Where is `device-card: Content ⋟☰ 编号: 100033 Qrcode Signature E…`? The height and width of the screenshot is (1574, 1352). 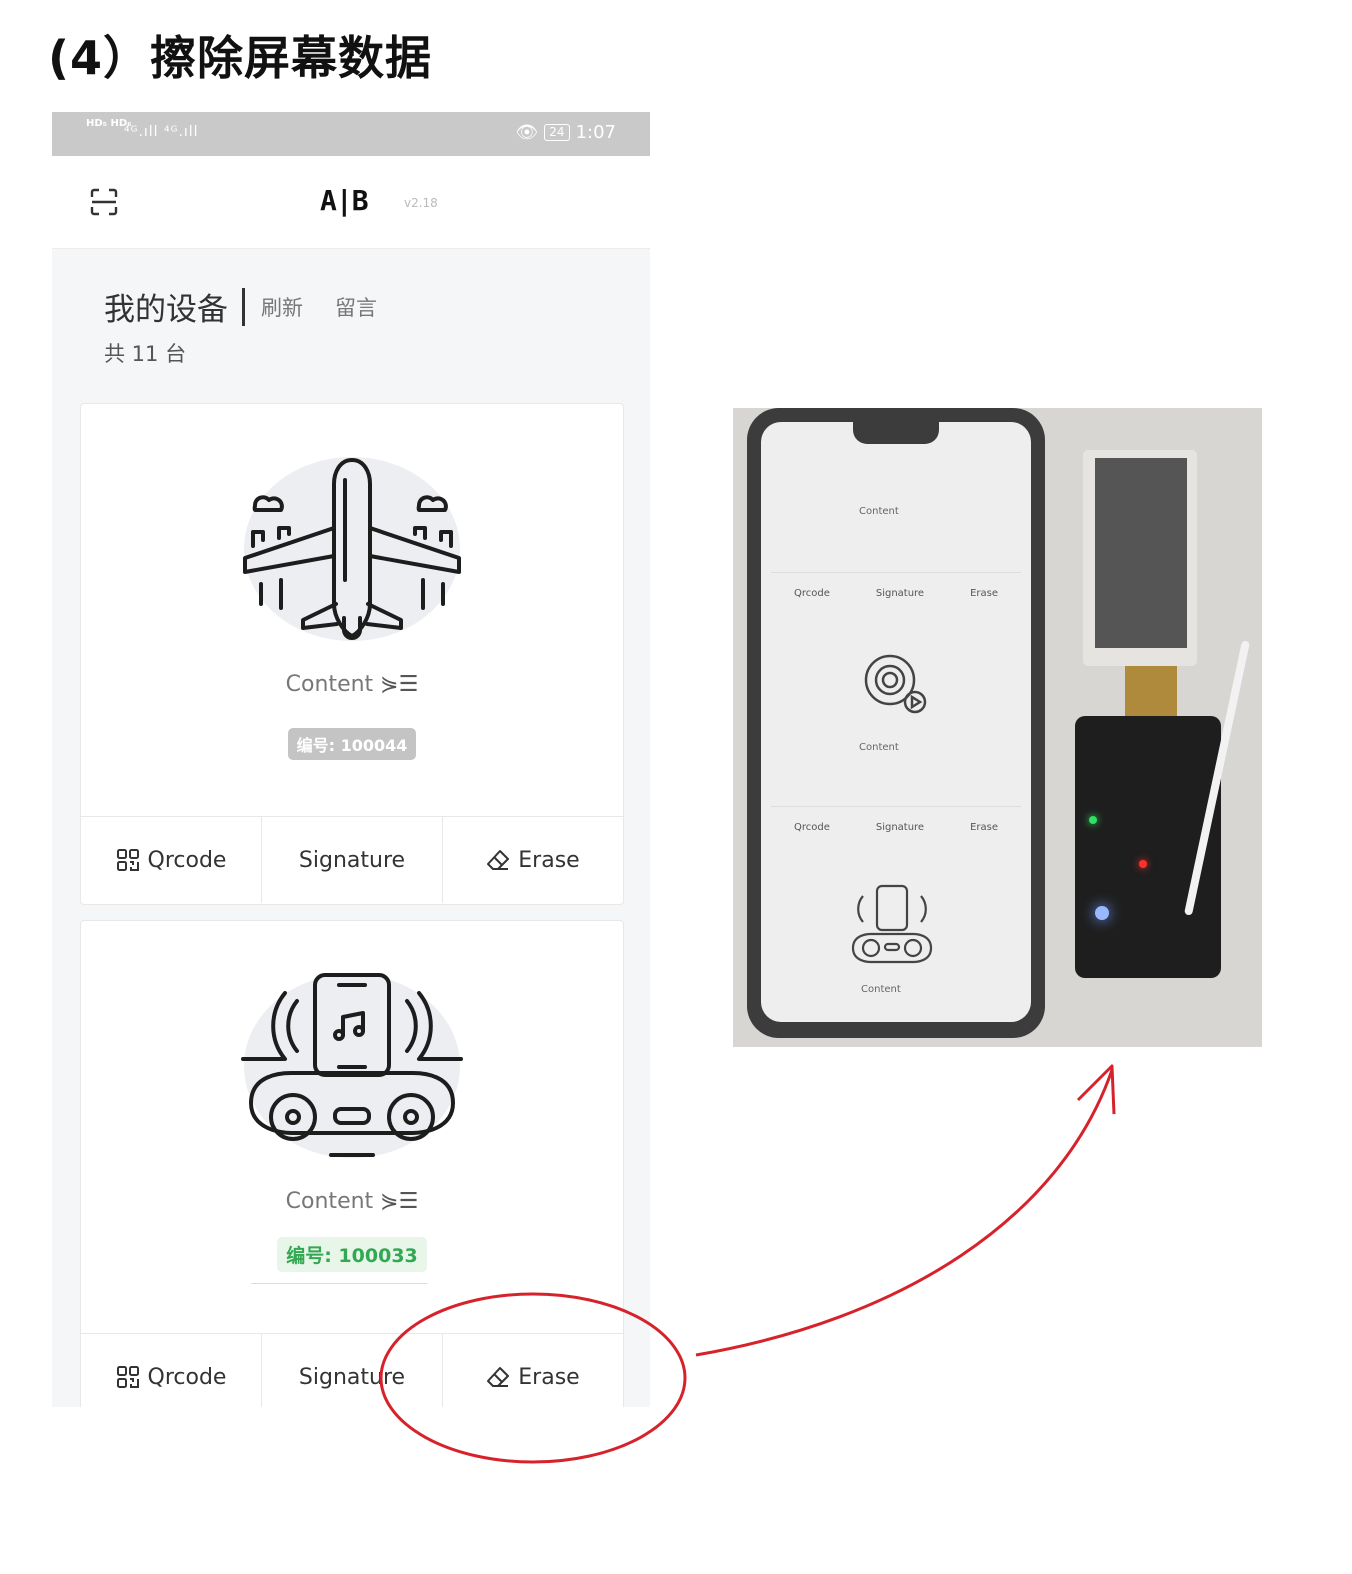 device-card: Content ⋟☰ 编号: 100033 Qrcode Signature E… is located at coordinates (352, 1163).